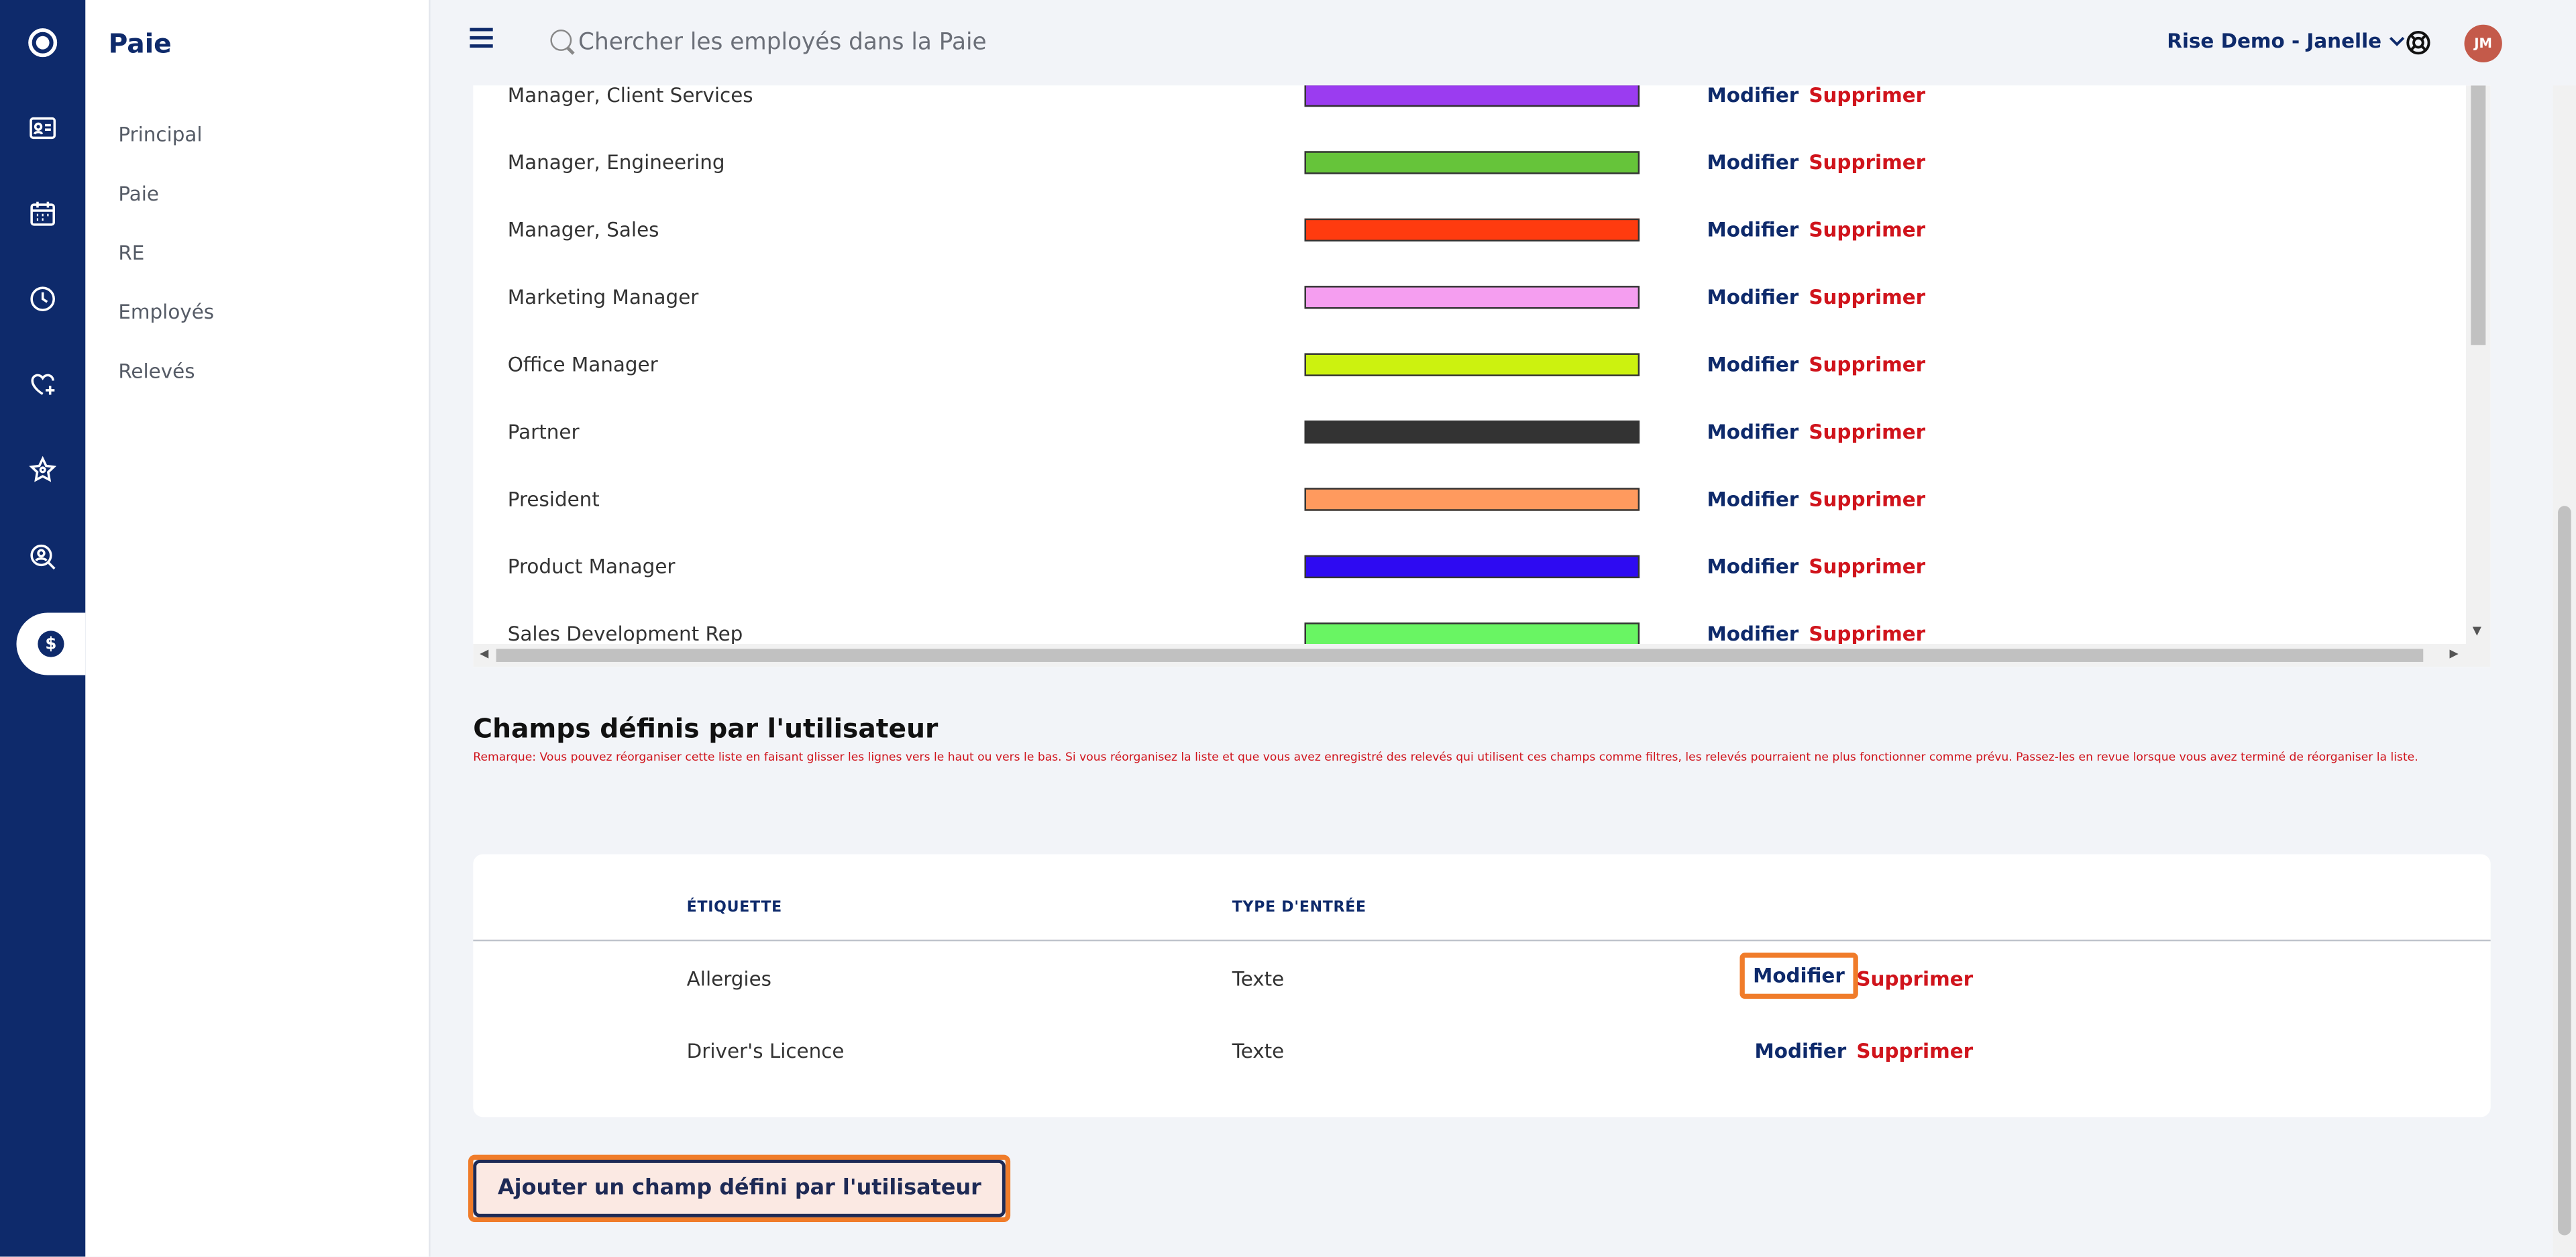  Describe the element at coordinates (2478, 365) in the screenshot. I see `vertical-scrollbar: ▼` at that location.